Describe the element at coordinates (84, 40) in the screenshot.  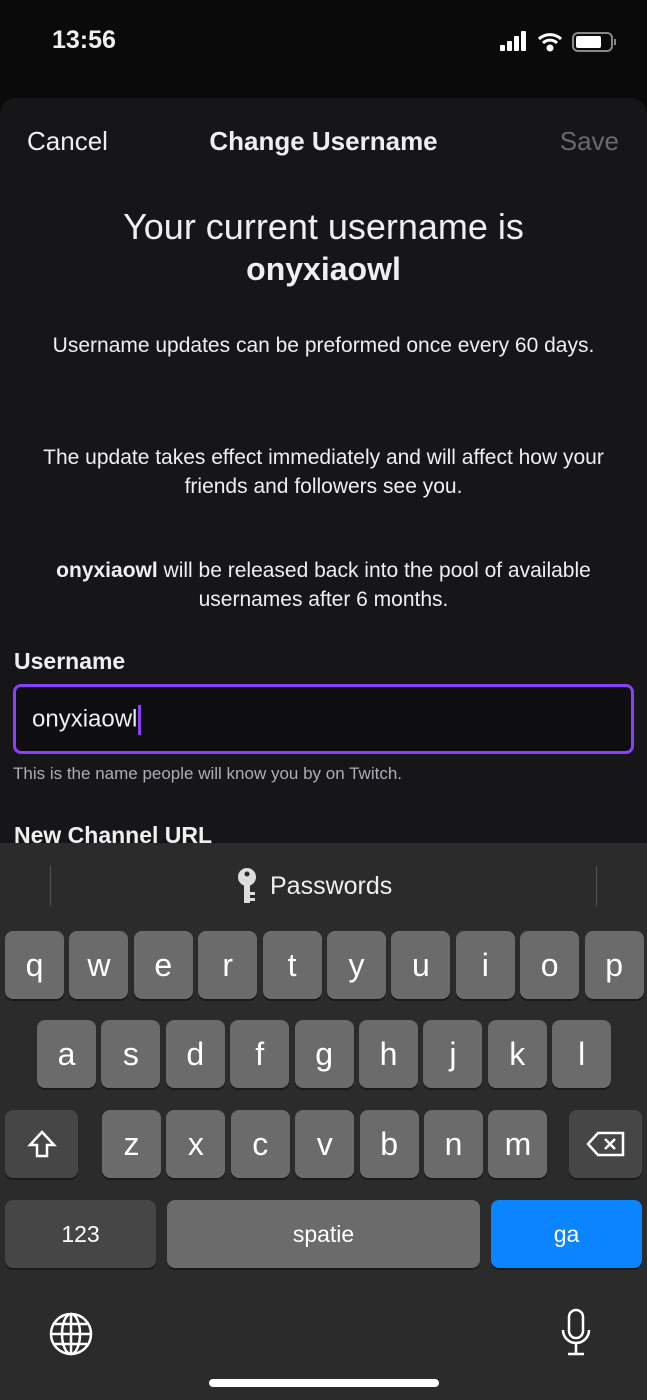
I see `status-time: 13:56` at that location.